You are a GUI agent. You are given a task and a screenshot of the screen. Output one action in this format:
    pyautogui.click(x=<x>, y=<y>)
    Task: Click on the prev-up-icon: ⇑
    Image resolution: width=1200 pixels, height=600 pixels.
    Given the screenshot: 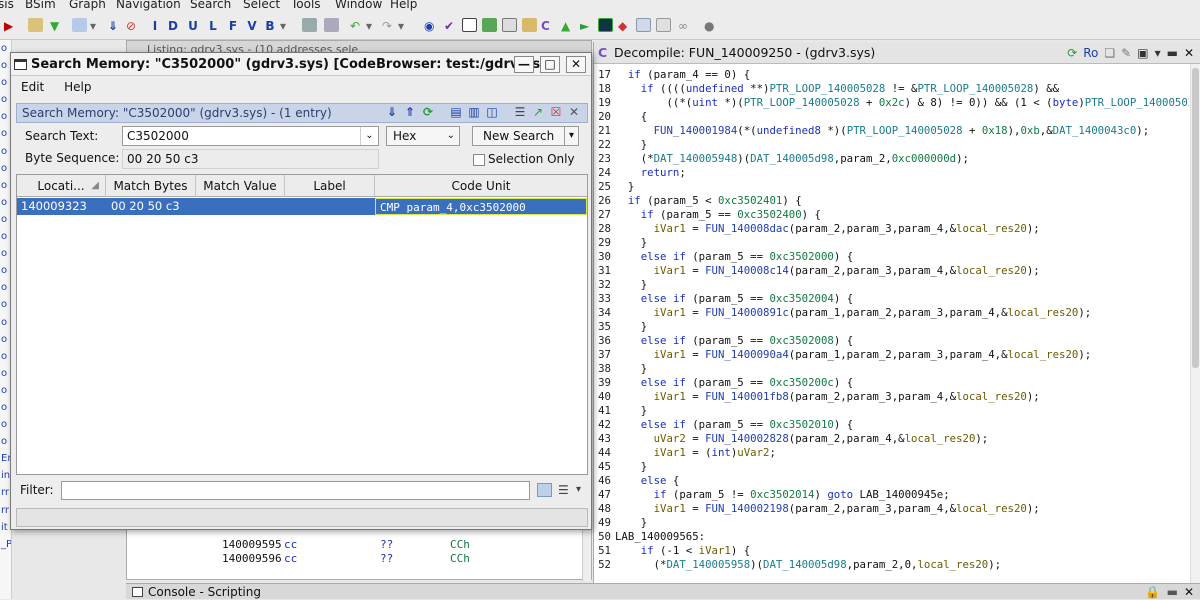 What is the action you would take?
    pyautogui.click(x=410, y=112)
    